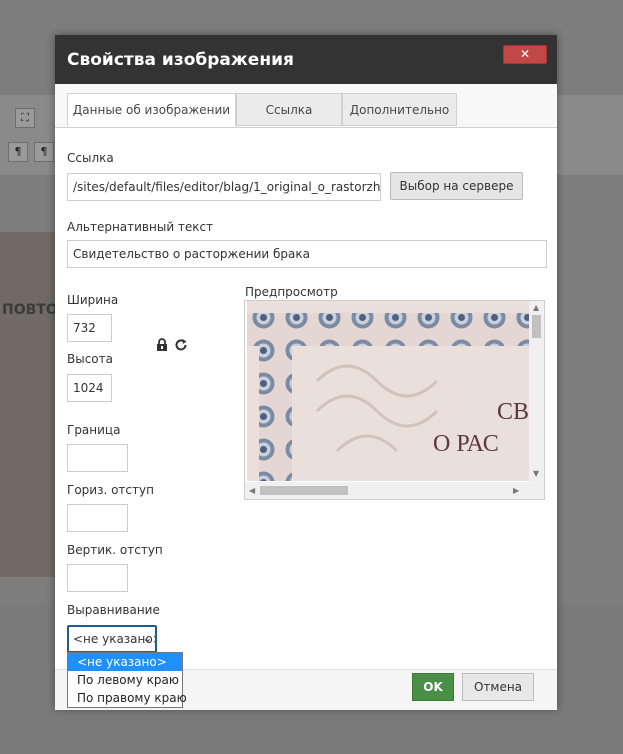 The width and height of the screenshot is (623, 754). I want to click on preview-vertical-scrollbar: ▲ ▼, so click(536, 391).